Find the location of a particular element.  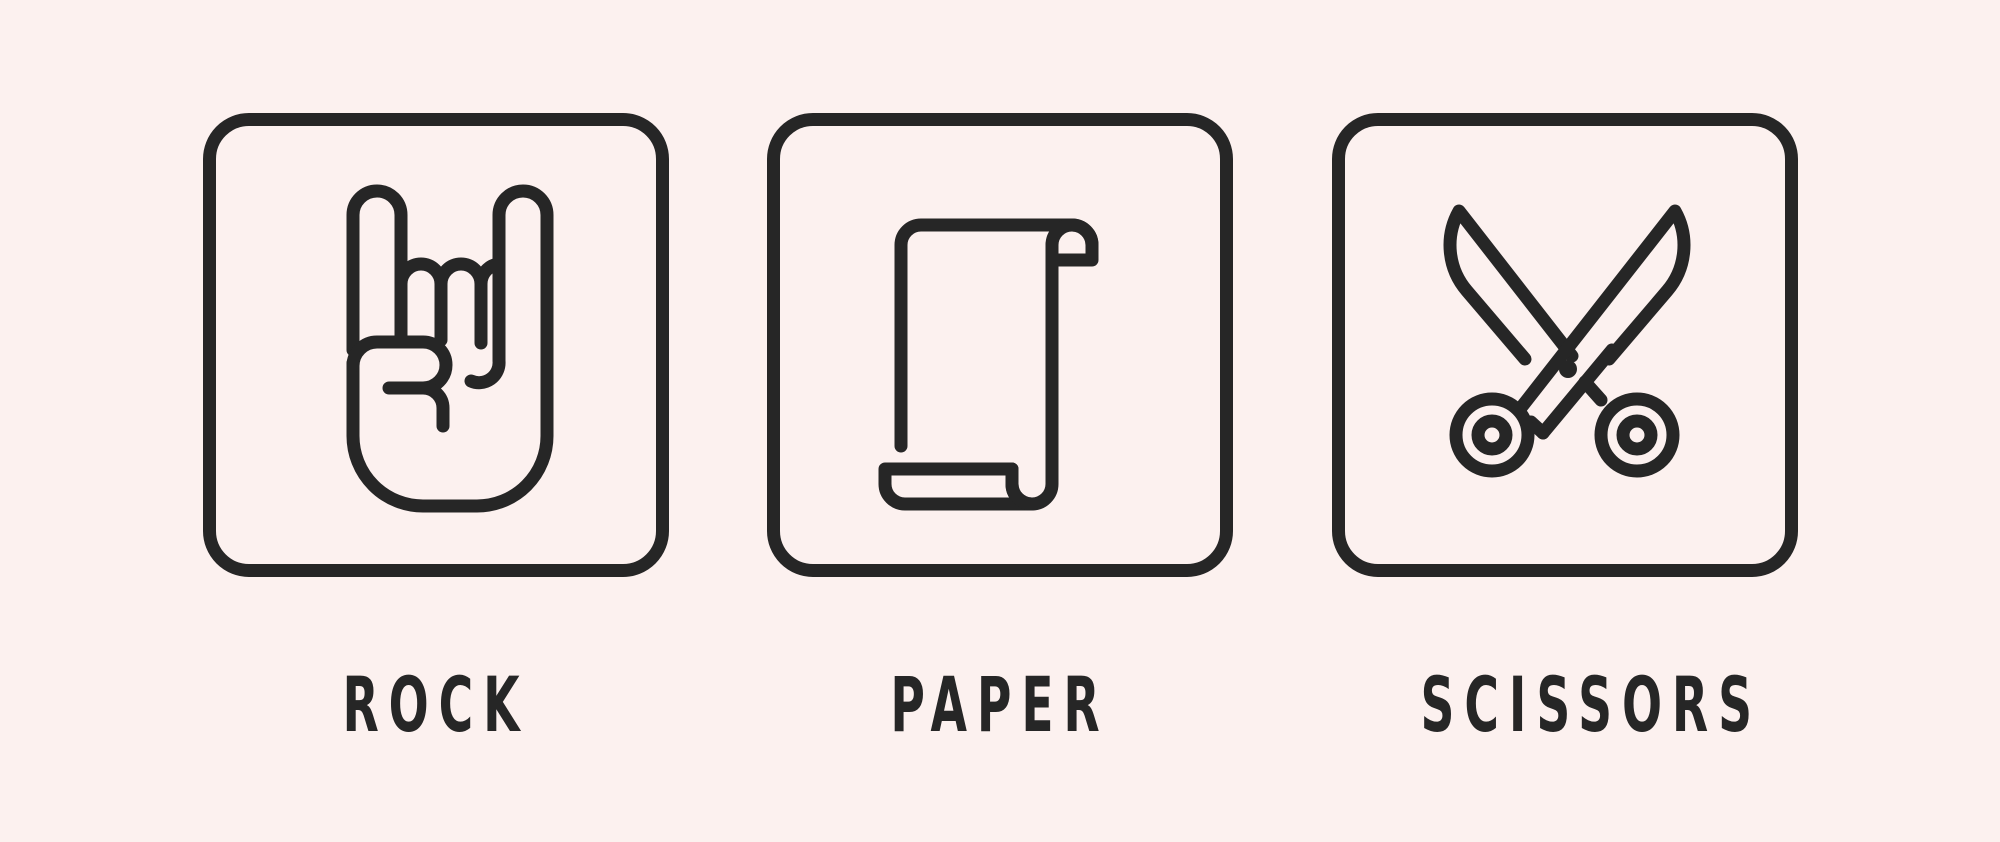

scissors-label: SCISSORS is located at coordinates (1591, 704).